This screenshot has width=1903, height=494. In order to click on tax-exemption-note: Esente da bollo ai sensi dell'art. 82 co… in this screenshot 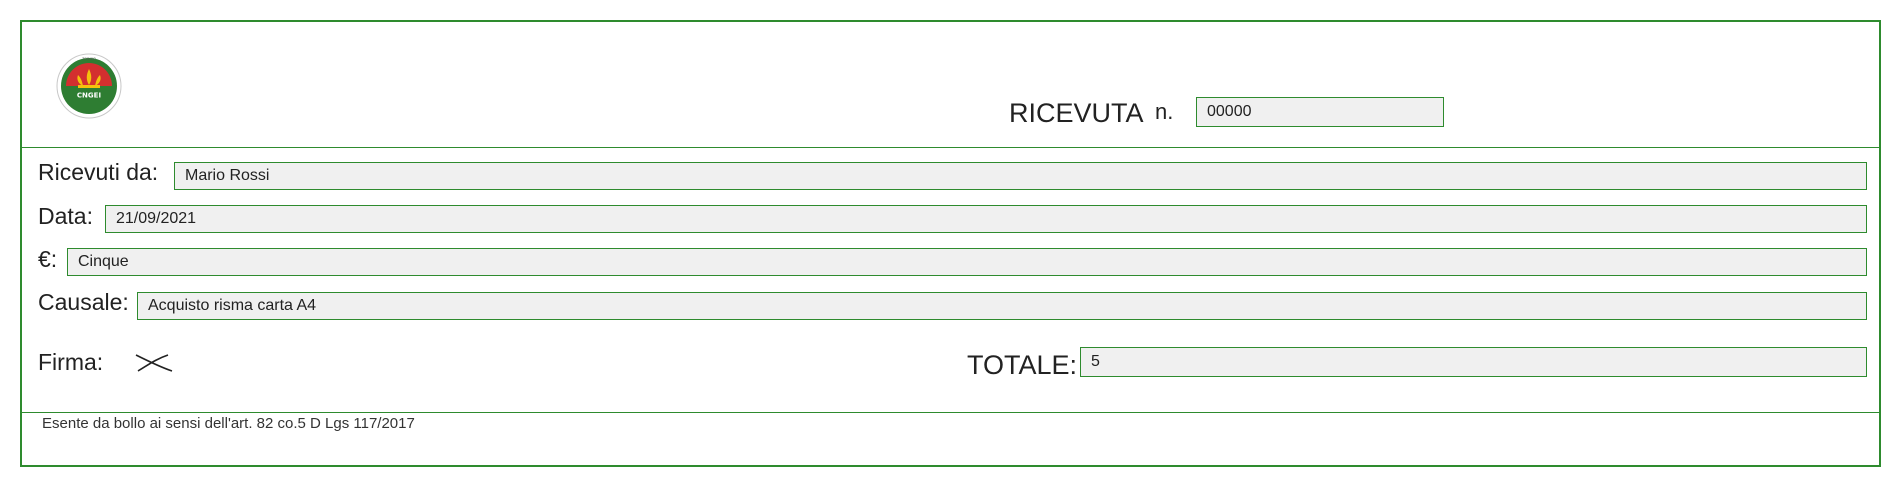, I will do `click(228, 423)`.